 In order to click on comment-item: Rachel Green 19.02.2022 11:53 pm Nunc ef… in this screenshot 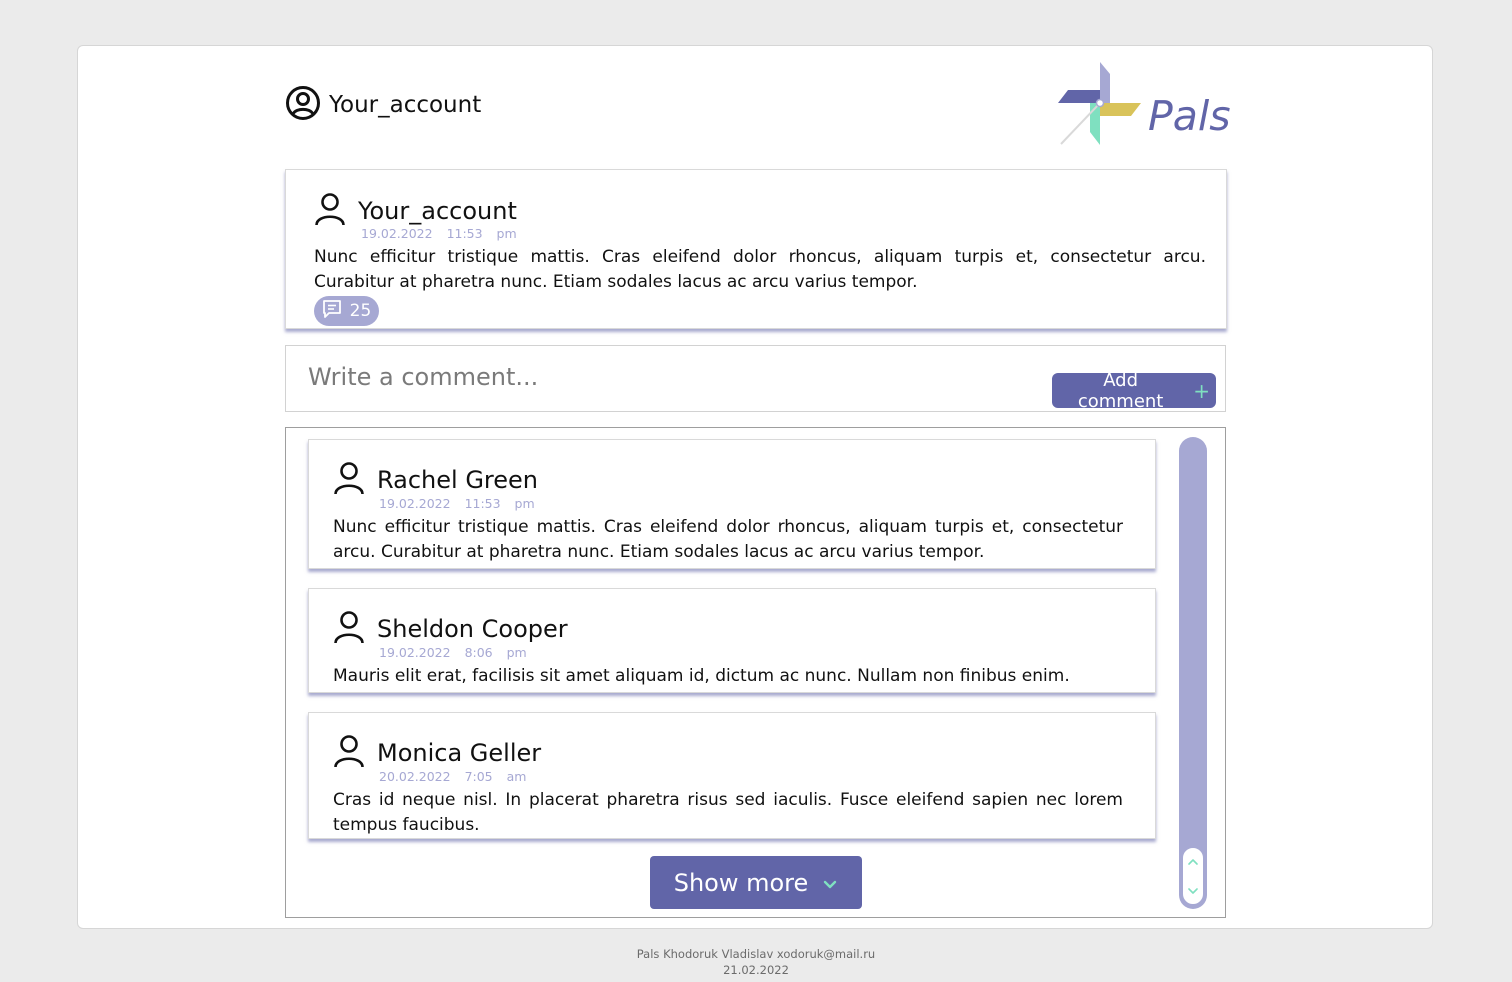, I will do `click(732, 504)`.